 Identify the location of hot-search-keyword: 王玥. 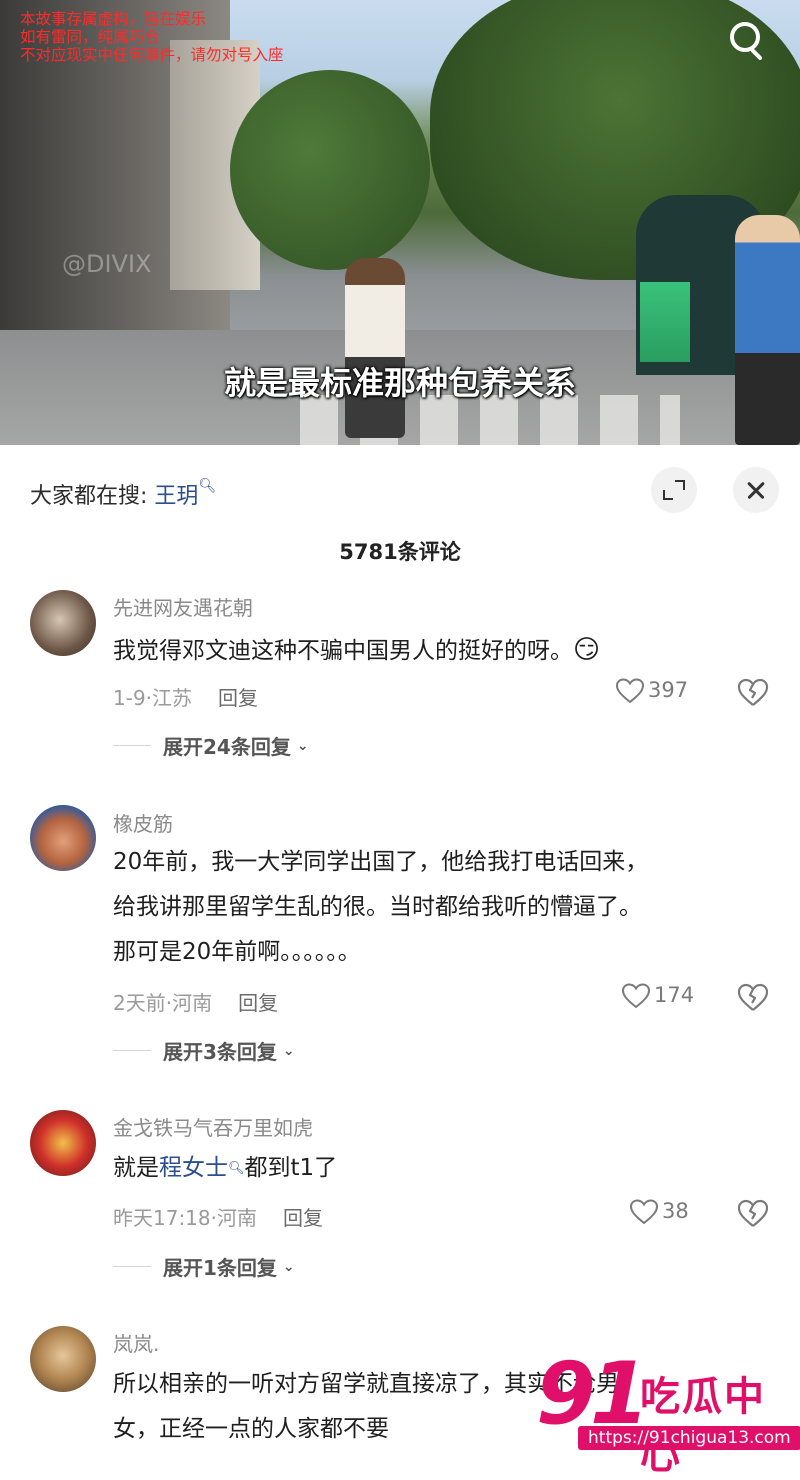
(176, 496).